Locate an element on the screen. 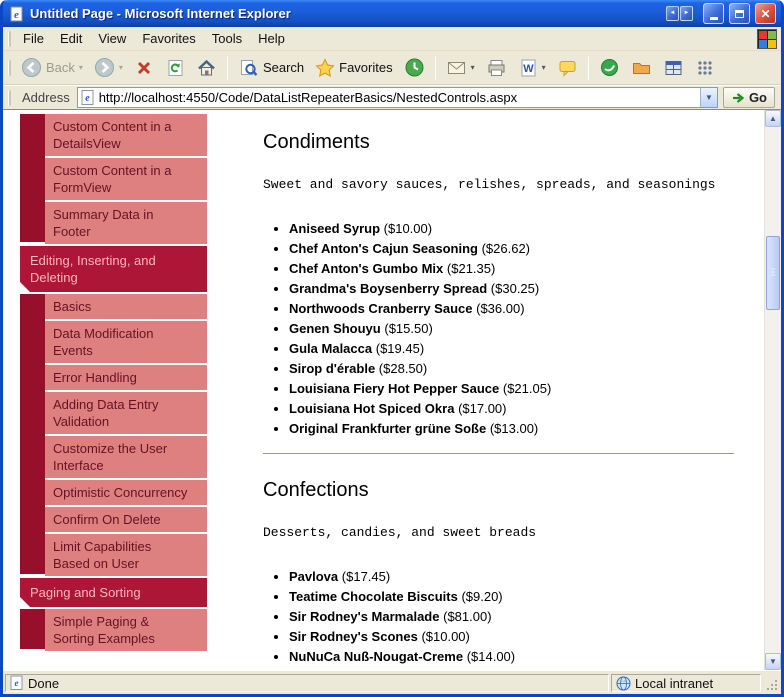 This screenshot has width=784, height=697. product-name: Sir Rodney's Marmalade is located at coordinates (364, 616).